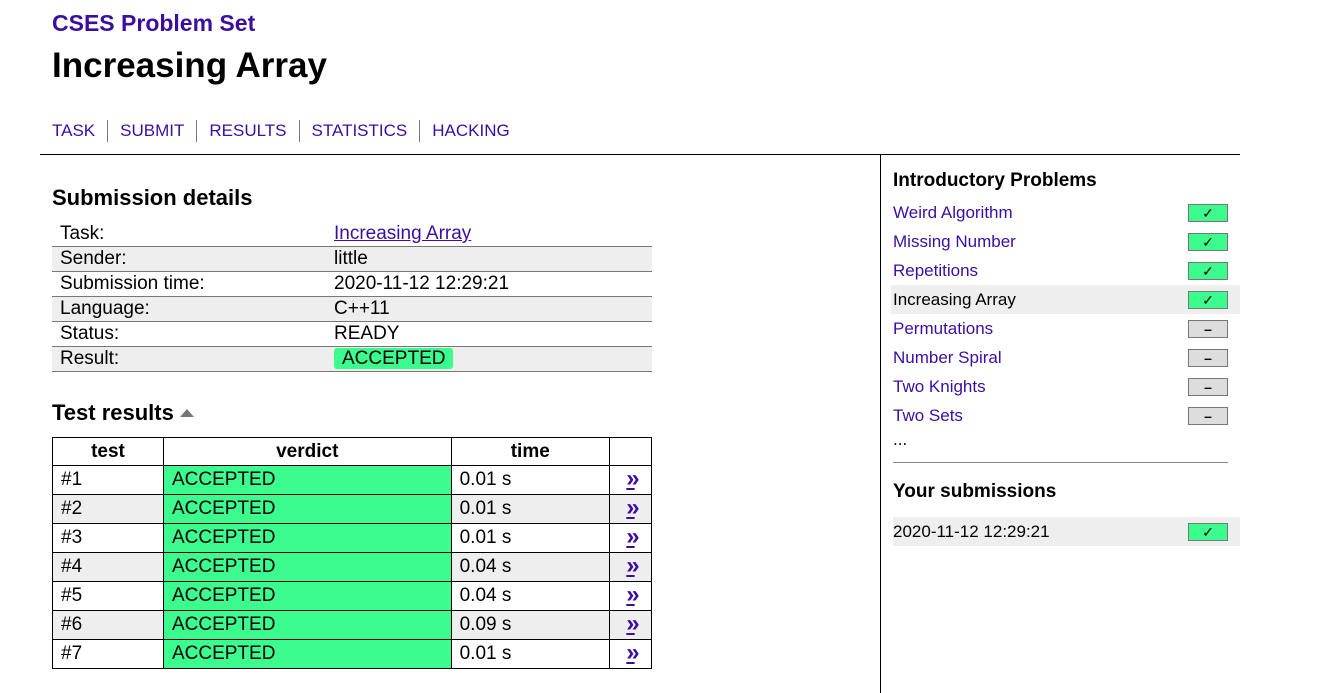 This screenshot has height=693, width=1344. What do you see at coordinates (247, 131) in the screenshot?
I see `nav-results: RESULTS` at bounding box center [247, 131].